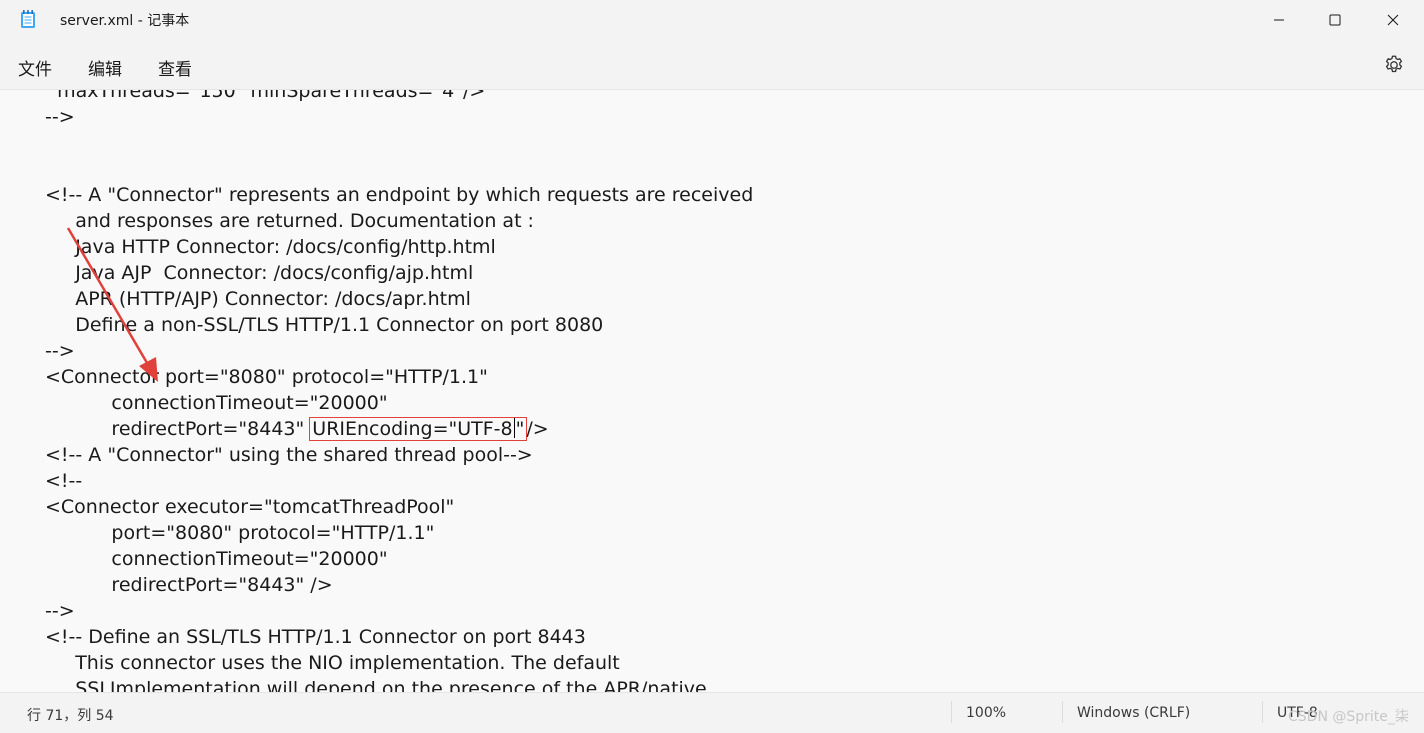  I want to click on notepad-app-icon, so click(28, 19).